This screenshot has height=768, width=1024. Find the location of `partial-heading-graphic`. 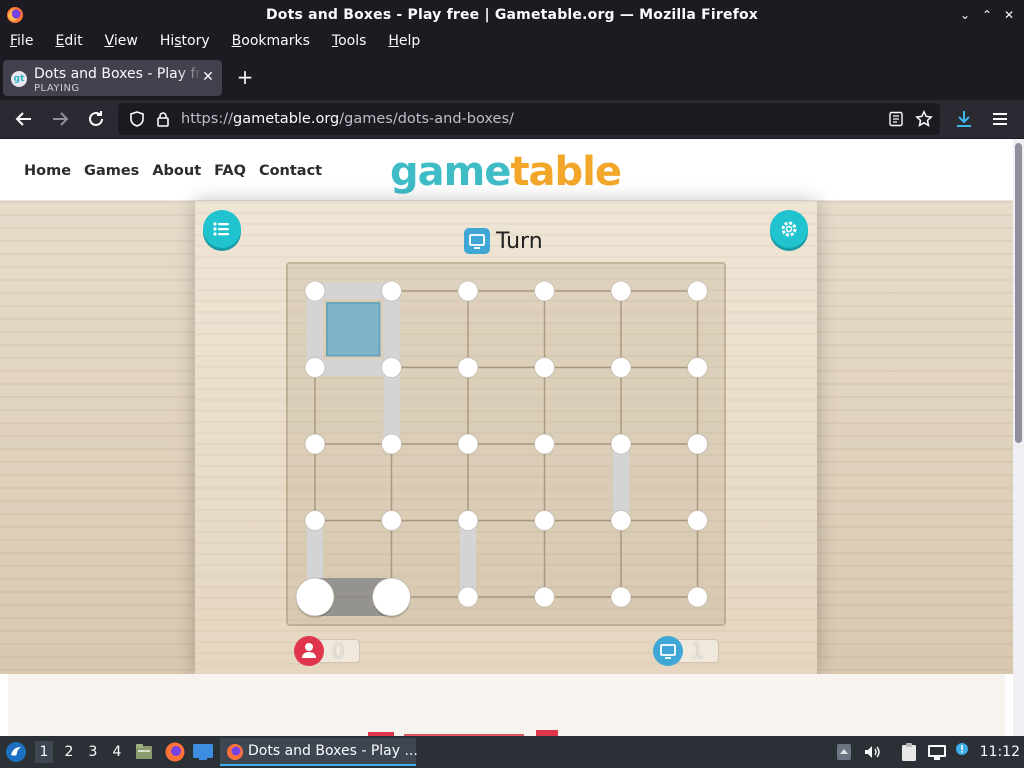

partial-heading-graphic is located at coordinates (463, 733).